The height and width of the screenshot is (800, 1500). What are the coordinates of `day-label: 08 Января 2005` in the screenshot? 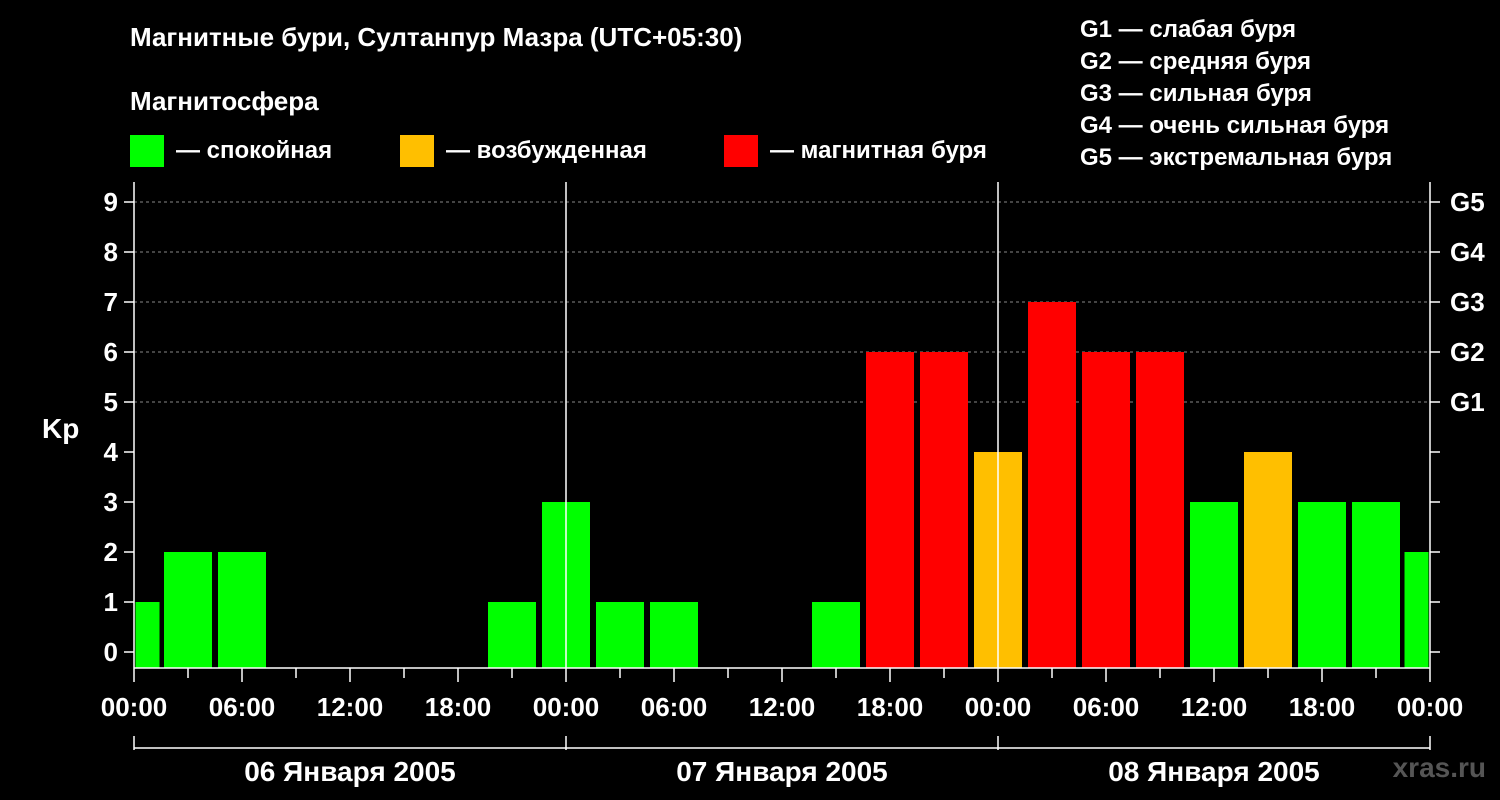 It's located at (1214, 771).